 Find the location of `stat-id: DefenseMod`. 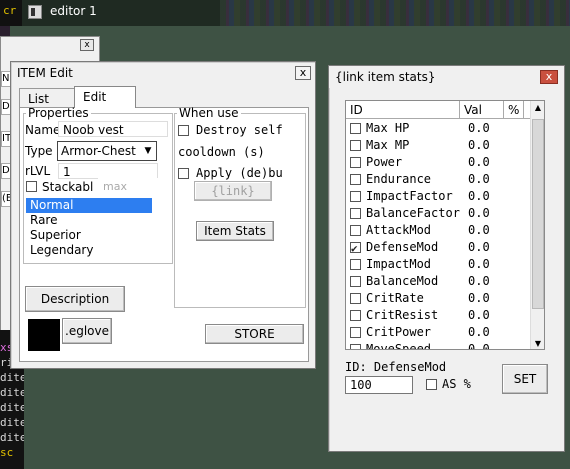

stat-id: DefenseMod is located at coordinates (402, 247).